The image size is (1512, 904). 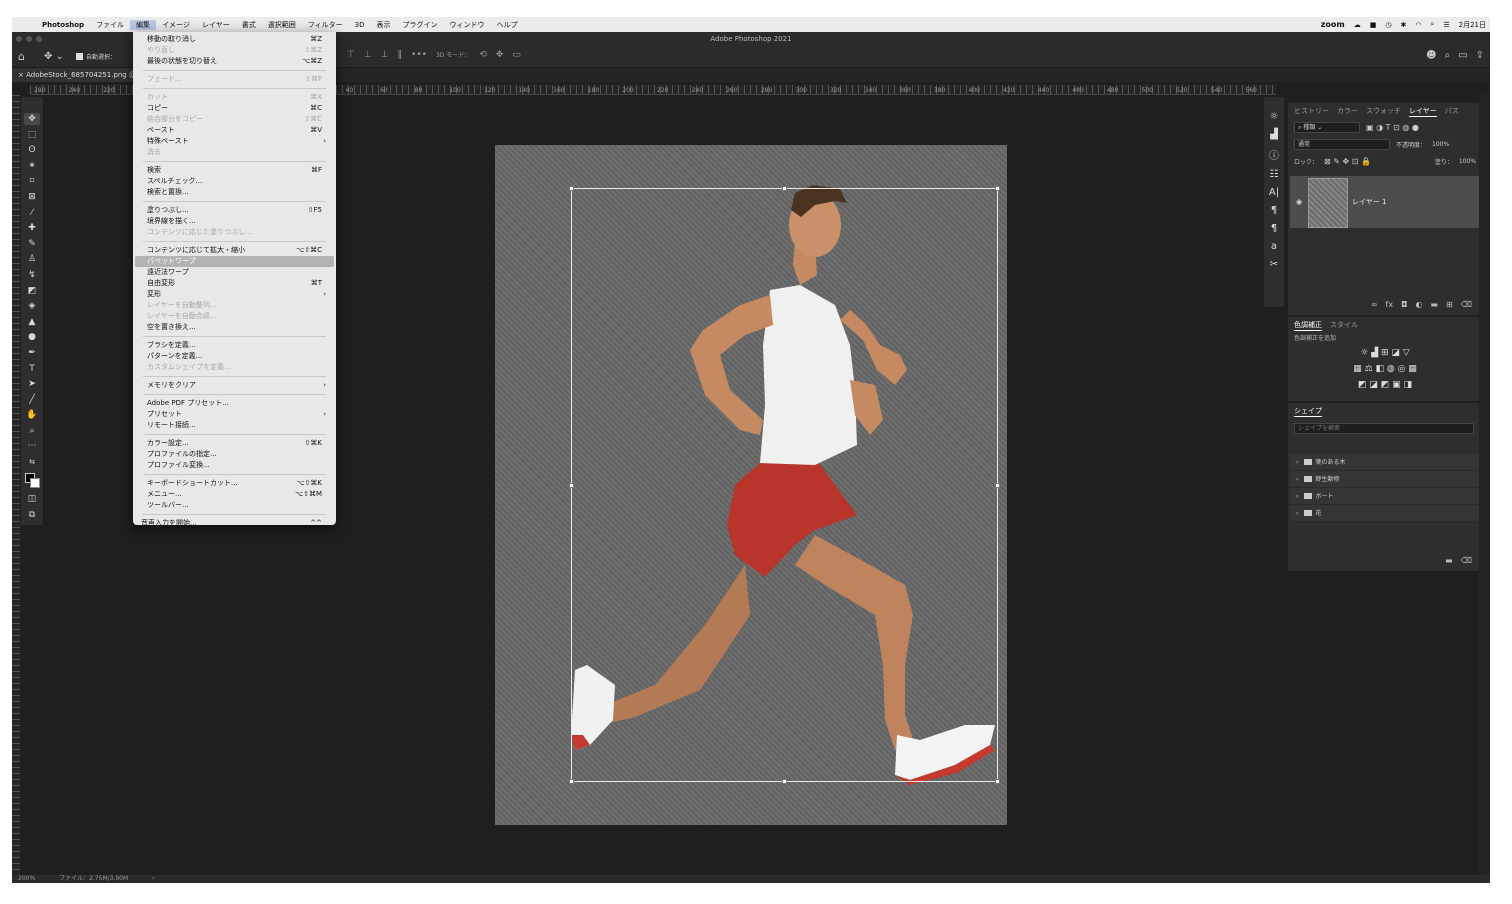 I want to click on character-style-icon: a, so click(x=1274, y=246).